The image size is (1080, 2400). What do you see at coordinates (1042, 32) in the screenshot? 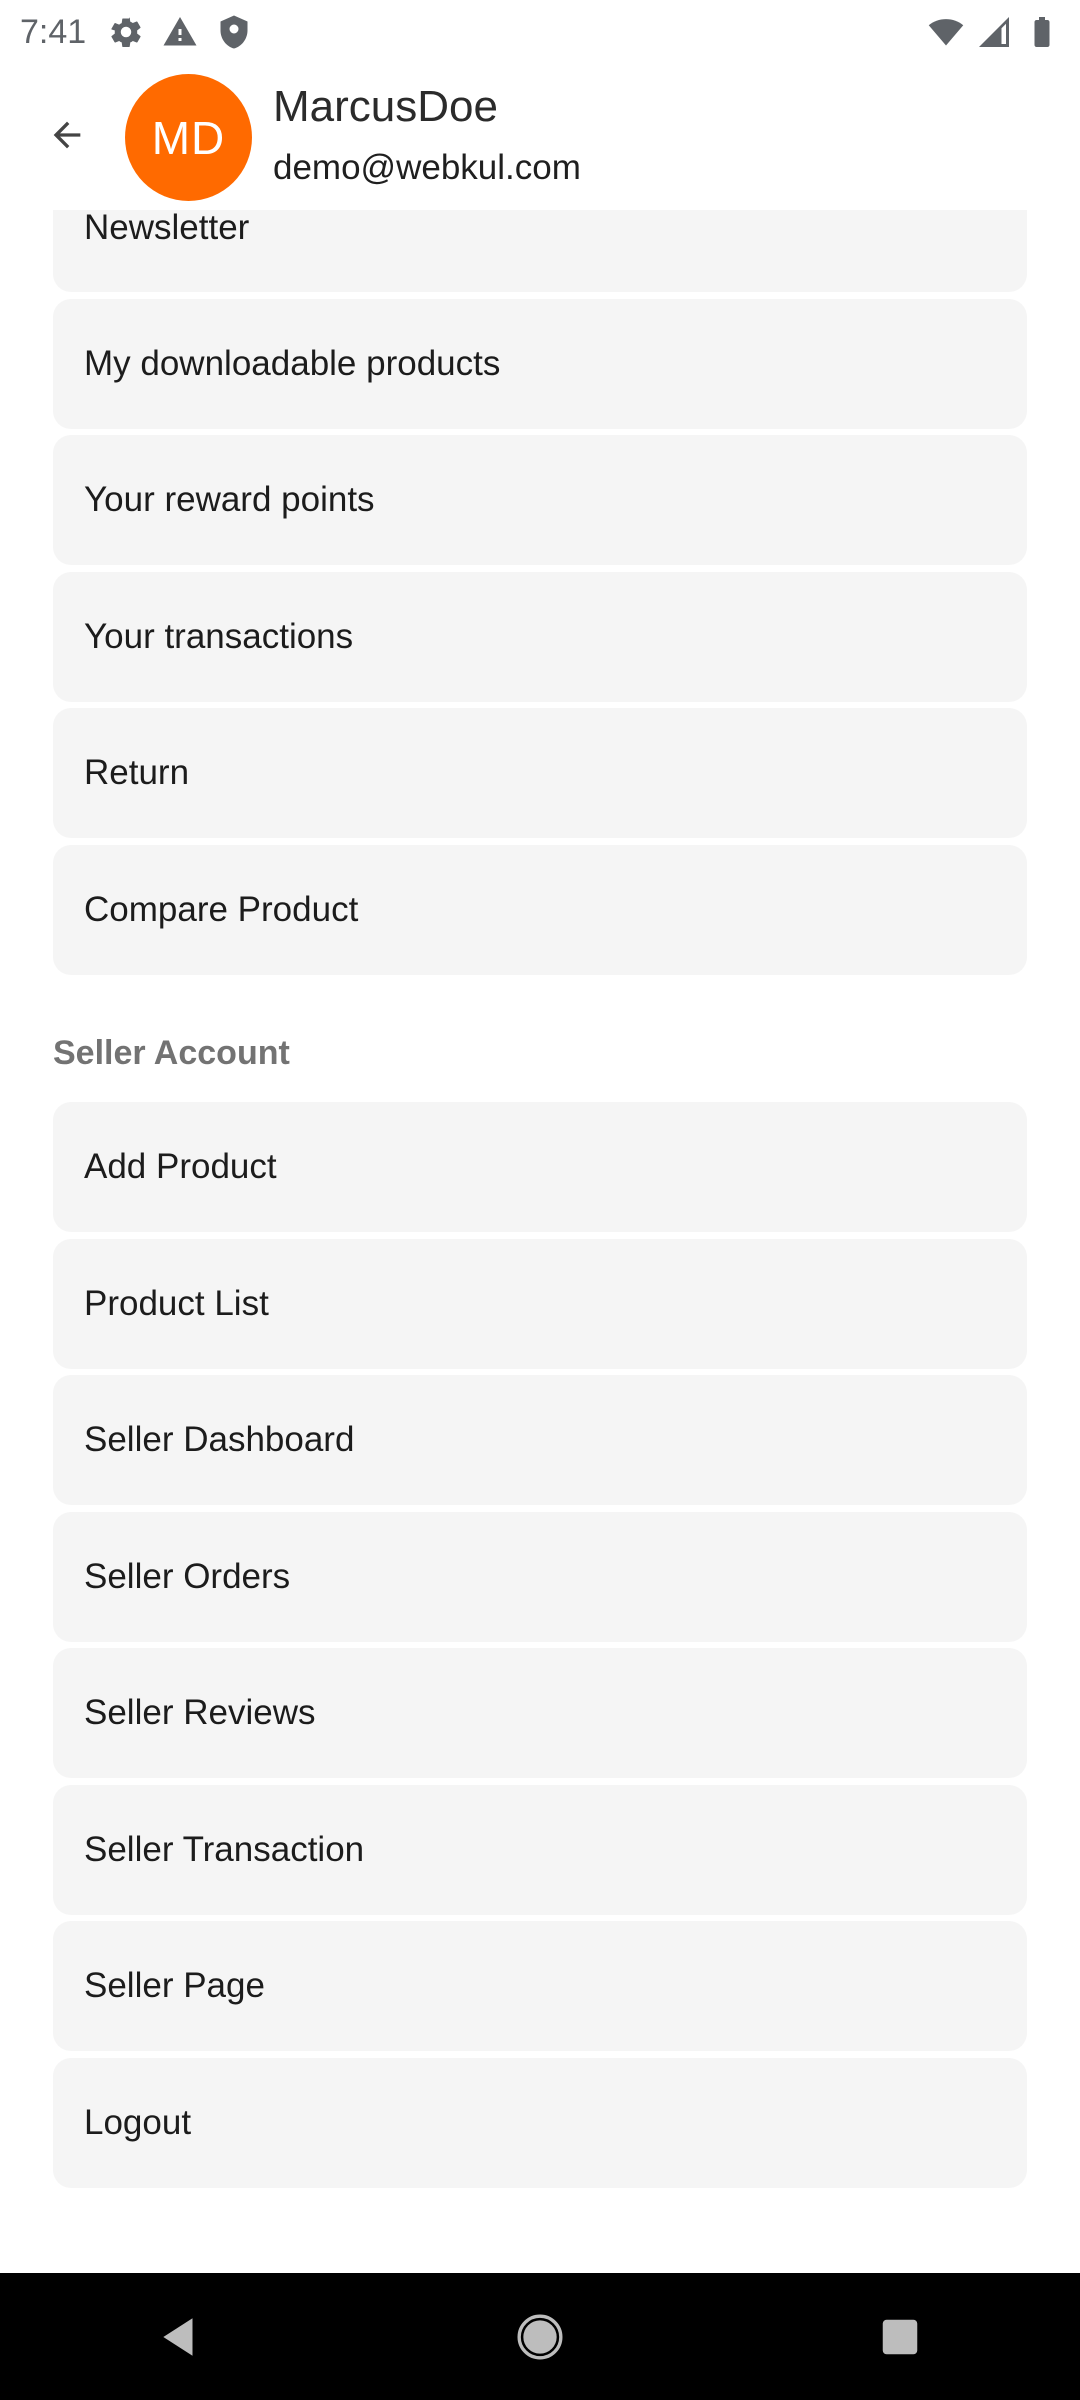
I see `battery-icon` at bounding box center [1042, 32].